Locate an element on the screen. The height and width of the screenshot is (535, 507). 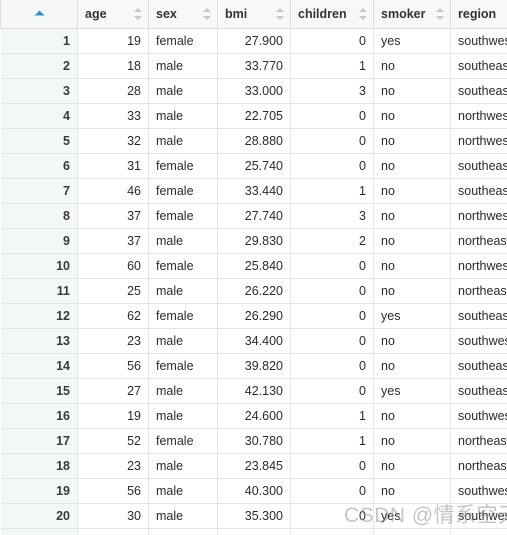
cell-bmi: 42.130 is located at coordinates (254, 391).